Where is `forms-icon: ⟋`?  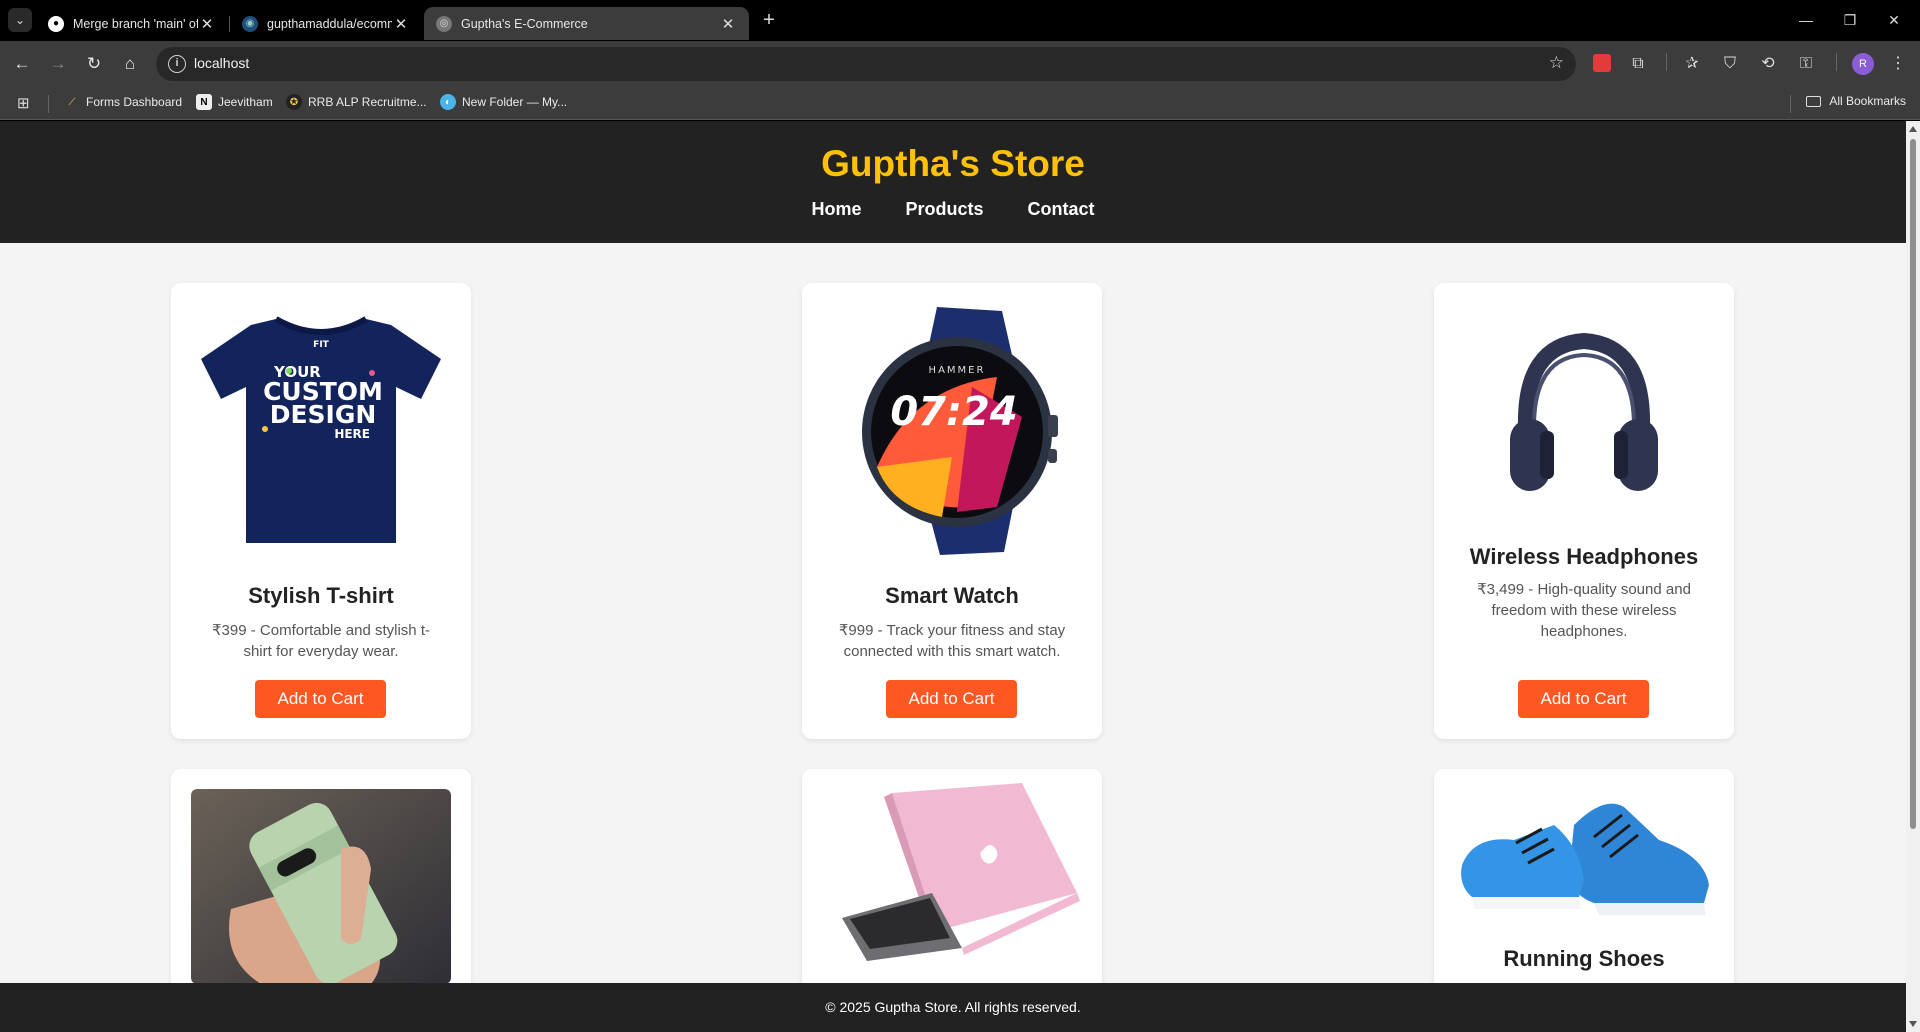 forms-icon: ⟋ is located at coordinates (72, 102).